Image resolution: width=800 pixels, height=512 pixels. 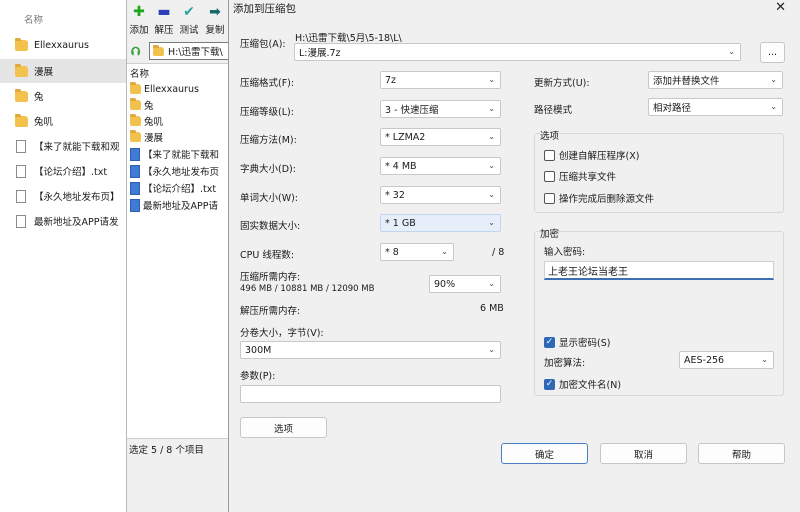 I want to click on list-item: 【来了就能下载和, so click(x=174, y=154).